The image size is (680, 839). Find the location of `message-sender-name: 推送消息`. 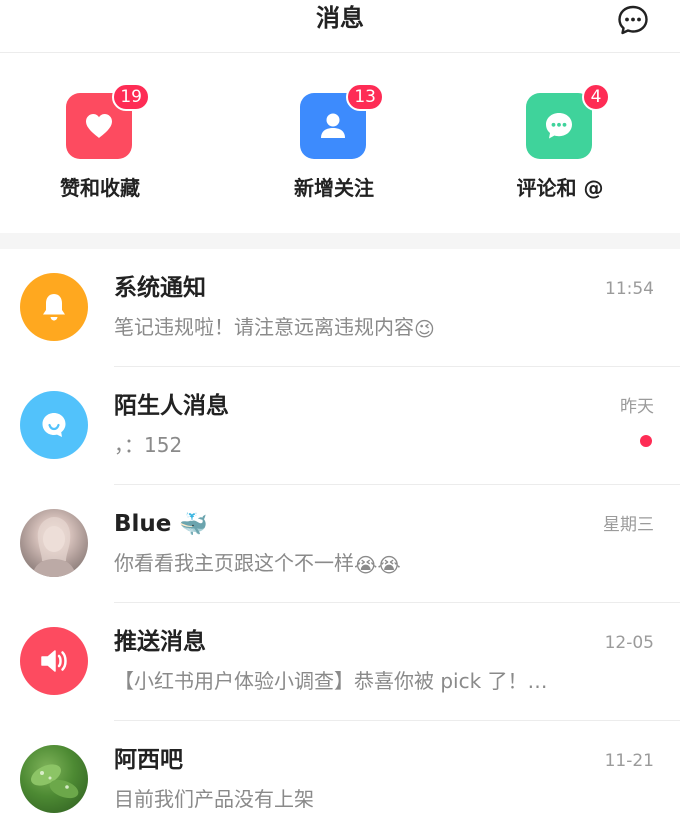

message-sender-name: 推送消息 is located at coordinates (160, 642).